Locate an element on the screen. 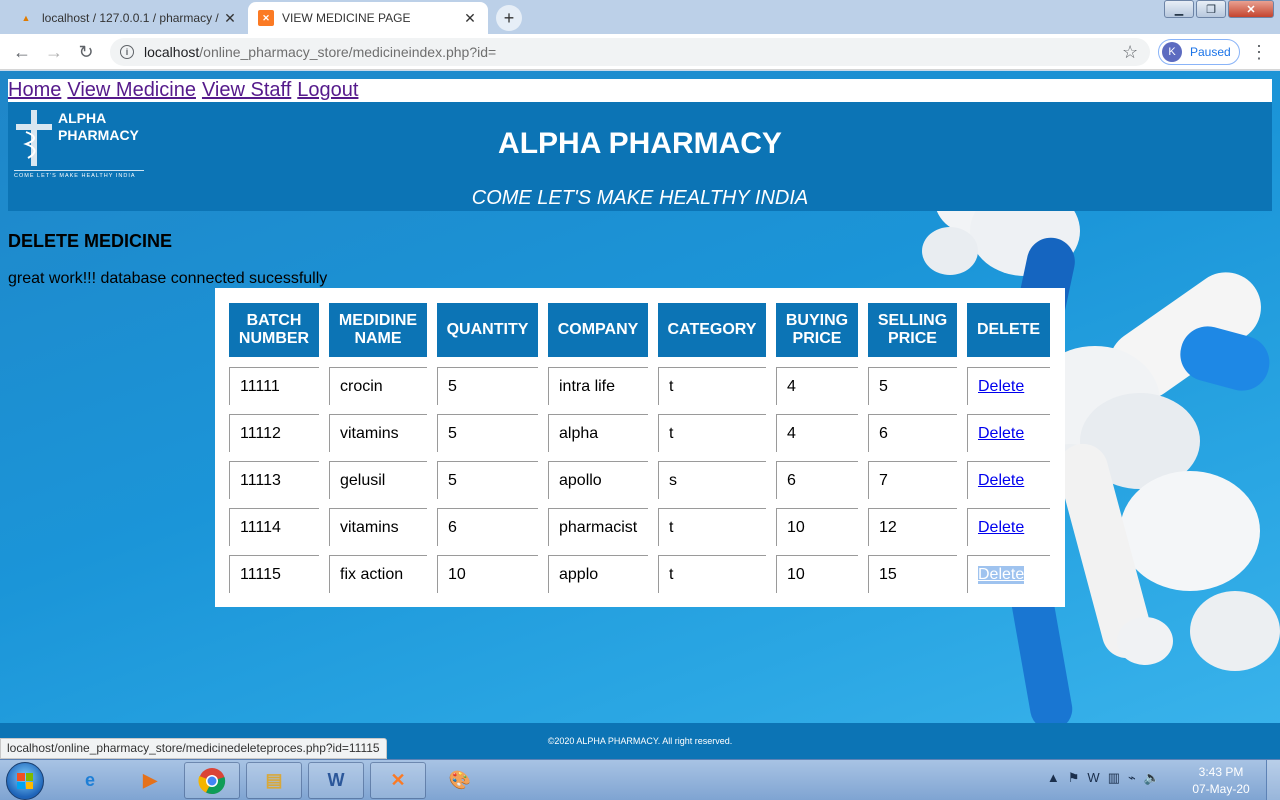 The width and height of the screenshot is (1280, 800). column-header: COMPANY is located at coordinates (598, 330).